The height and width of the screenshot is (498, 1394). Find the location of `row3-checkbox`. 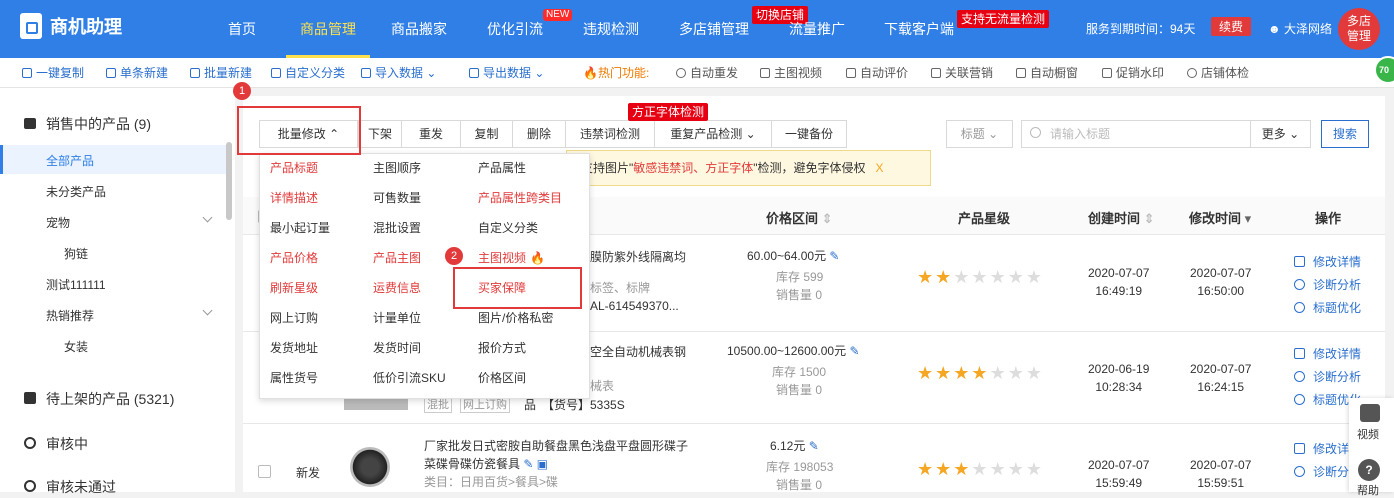

row3-checkbox is located at coordinates (264, 471).